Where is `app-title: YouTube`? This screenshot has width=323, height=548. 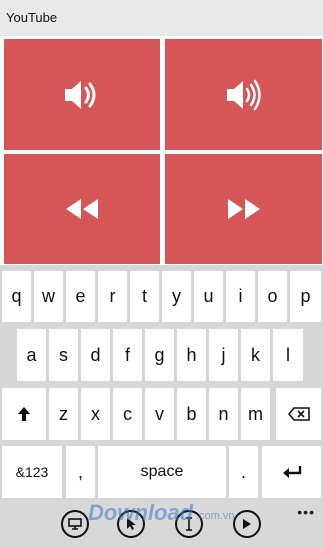 app-title: YouTube is located at coordinates (32, 17).